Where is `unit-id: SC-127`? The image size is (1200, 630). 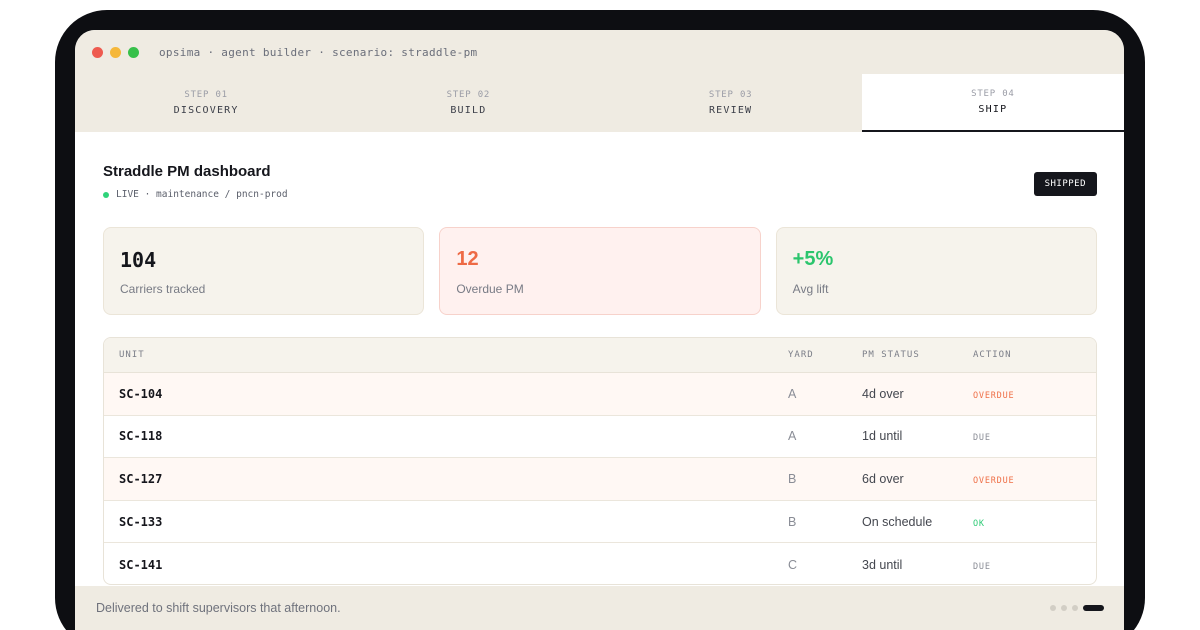
unit-id: SC-127 is located at coordinates (141, 478).